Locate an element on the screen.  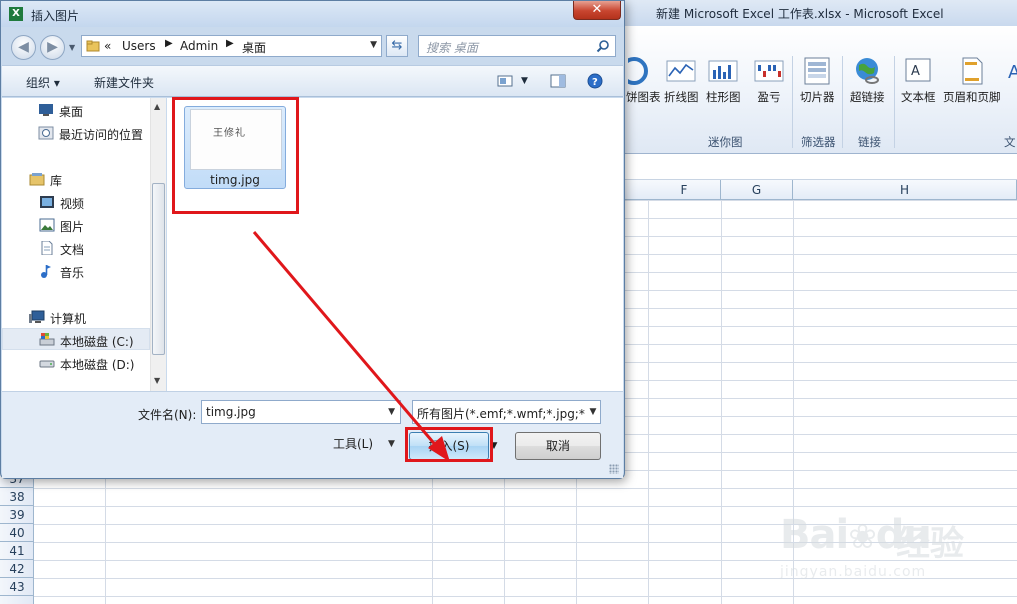
cancel-button: 取消 is located at coordinates (558, 446).